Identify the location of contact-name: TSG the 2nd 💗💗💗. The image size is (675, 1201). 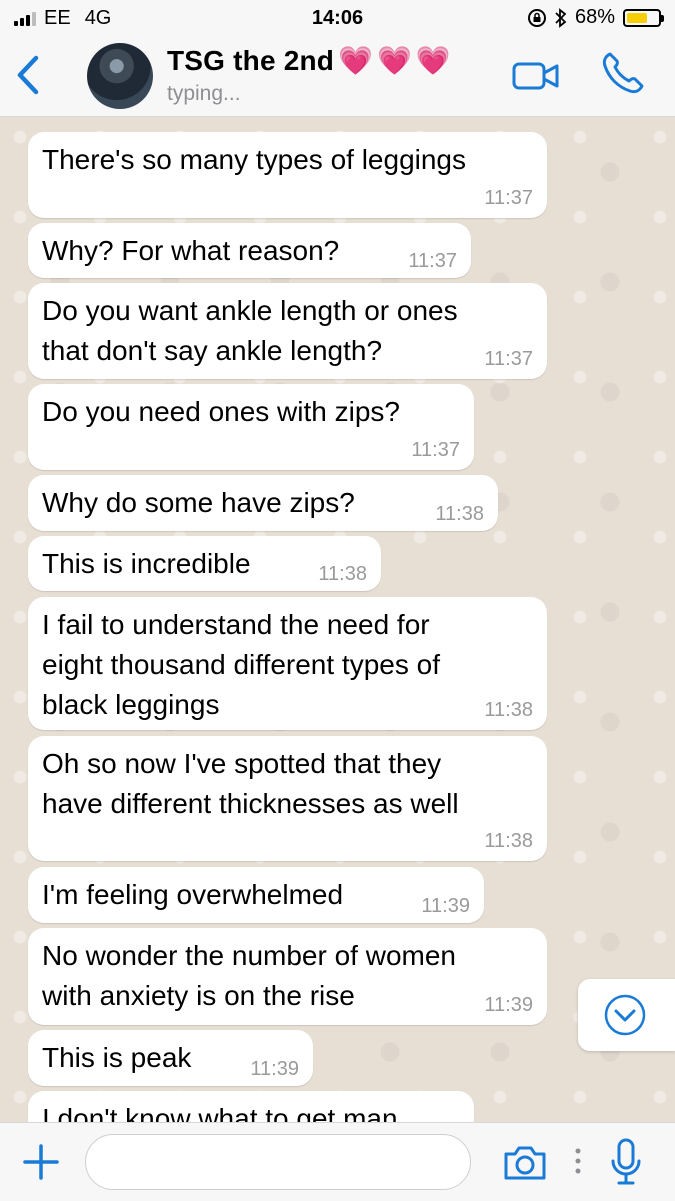
(311, 60).